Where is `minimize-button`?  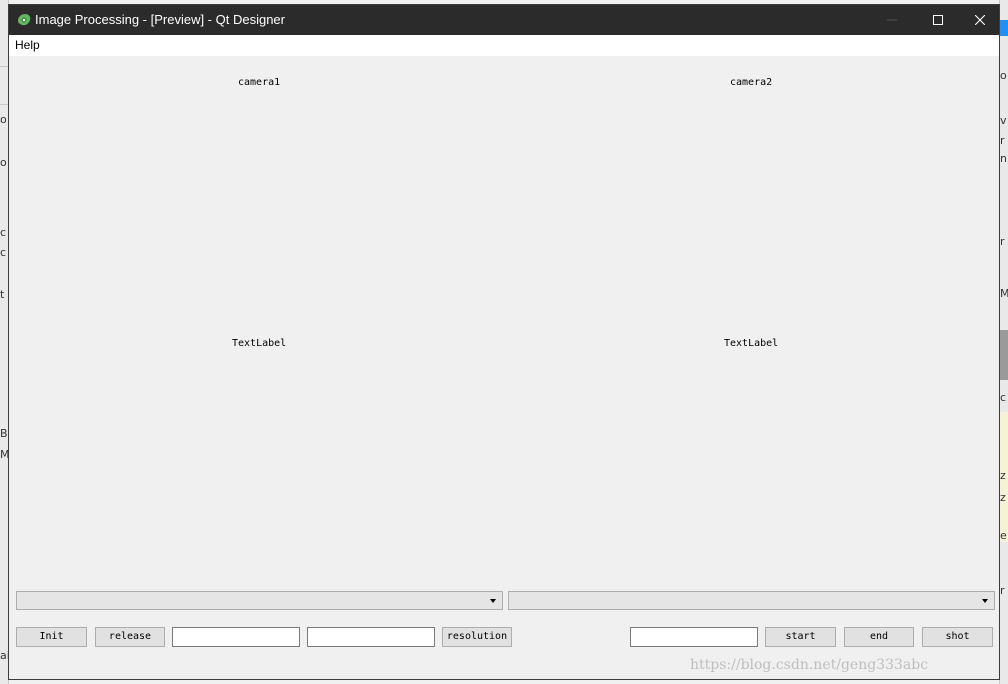
minimize-button is located at coordinates (892, 20).